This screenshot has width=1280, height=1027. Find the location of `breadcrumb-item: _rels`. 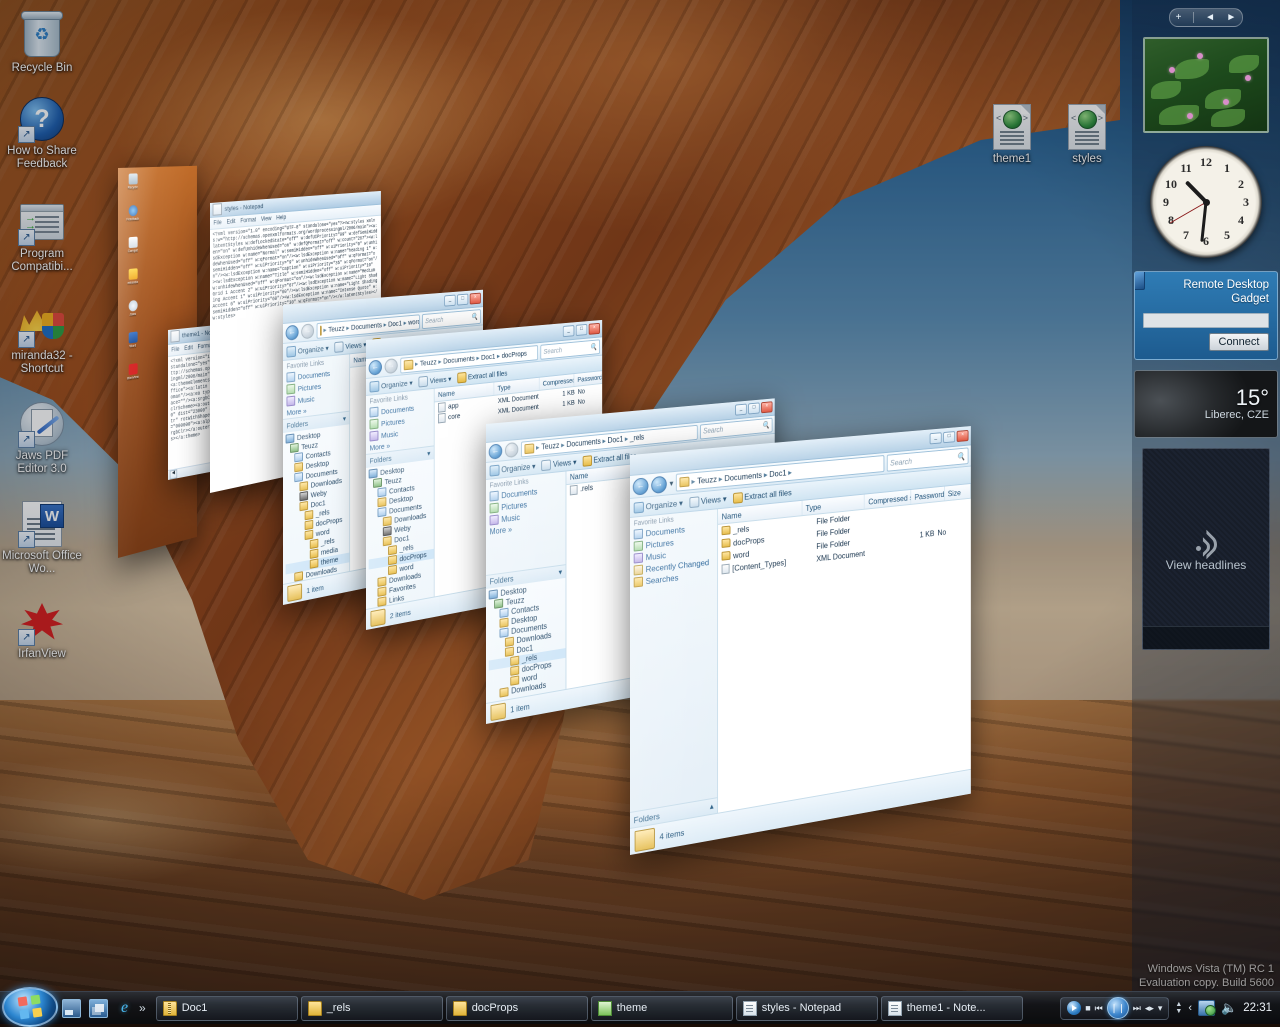

breadcrumb-item: _rels is located at coordinates (637, 438).